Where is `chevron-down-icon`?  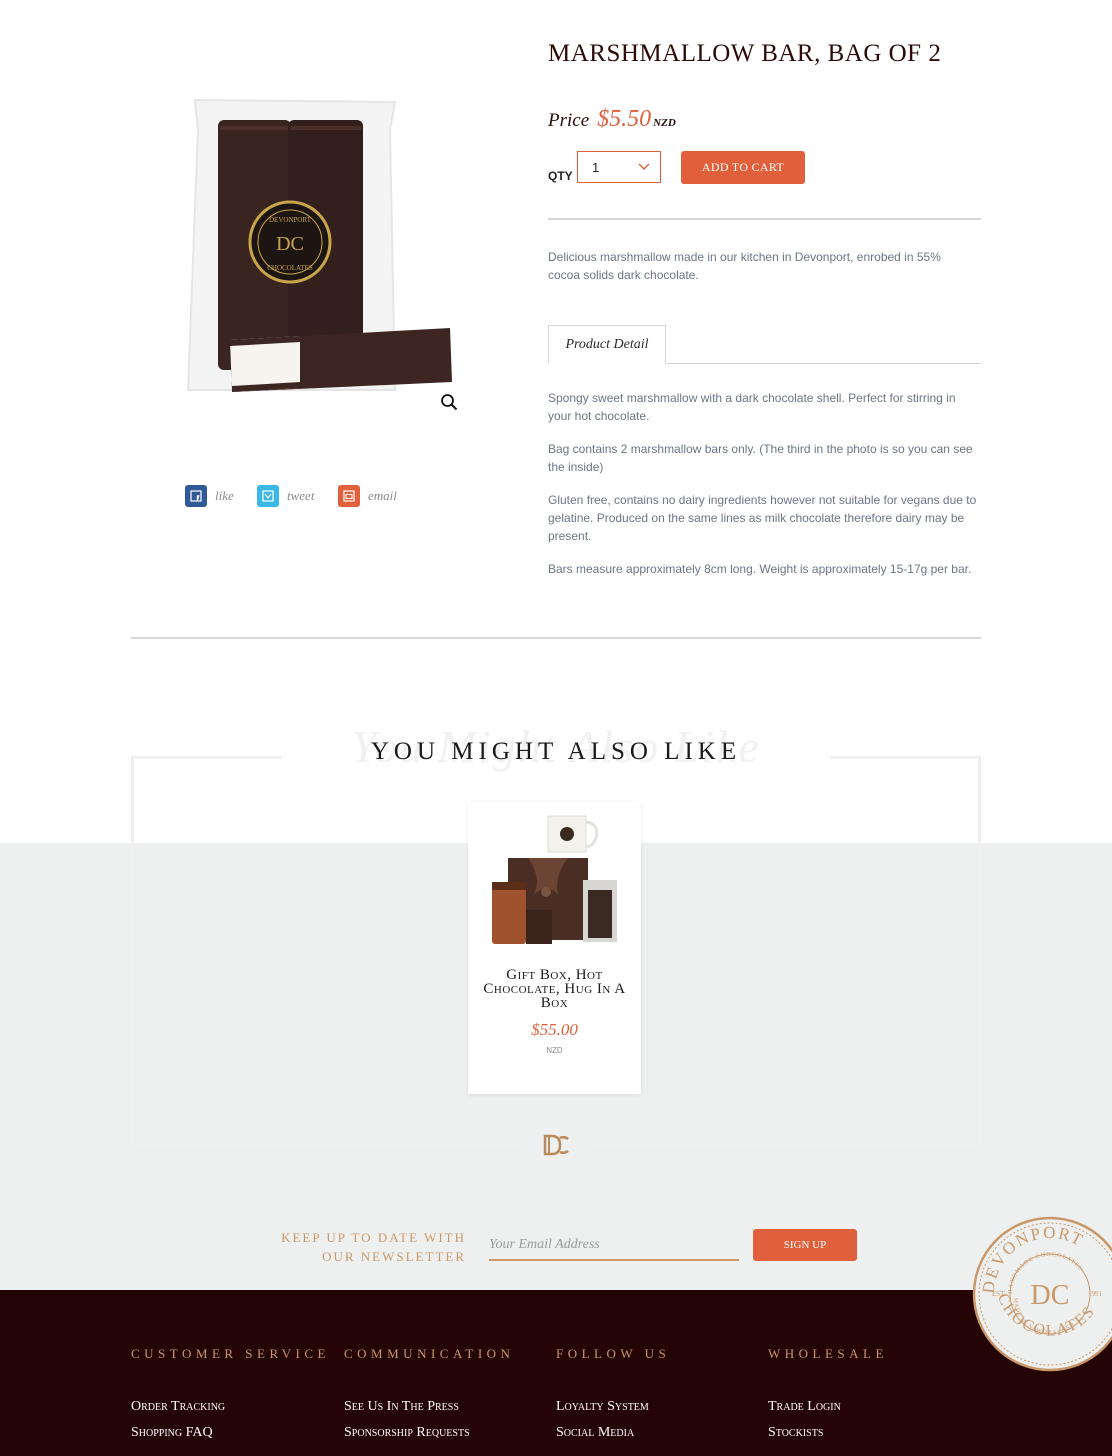 chevron-down-icon is located at coordinates (644, 166).